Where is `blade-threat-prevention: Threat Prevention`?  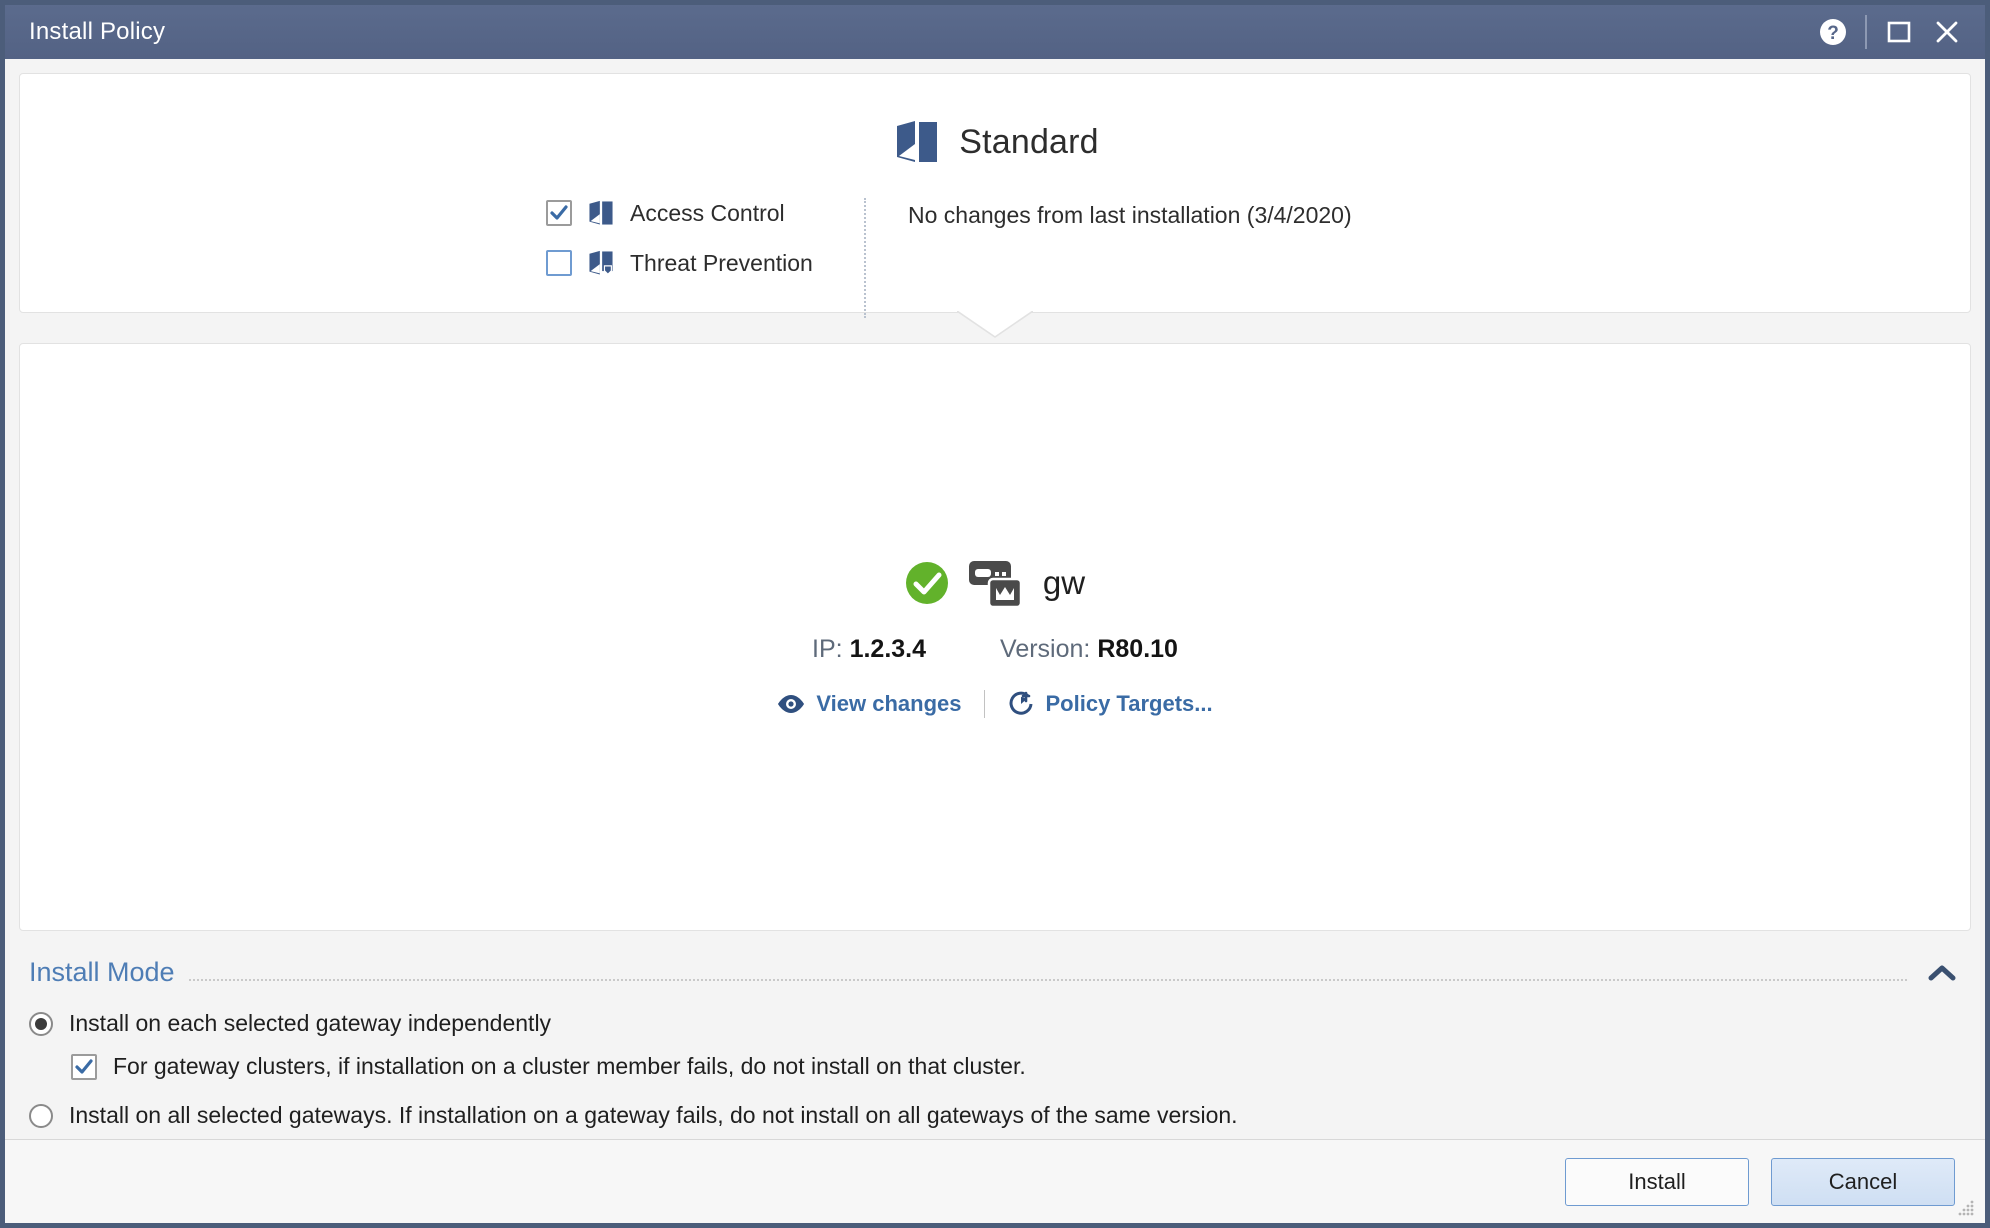 blade-threat-prevention: Threat Prevention is located at coordinates (679, 263).